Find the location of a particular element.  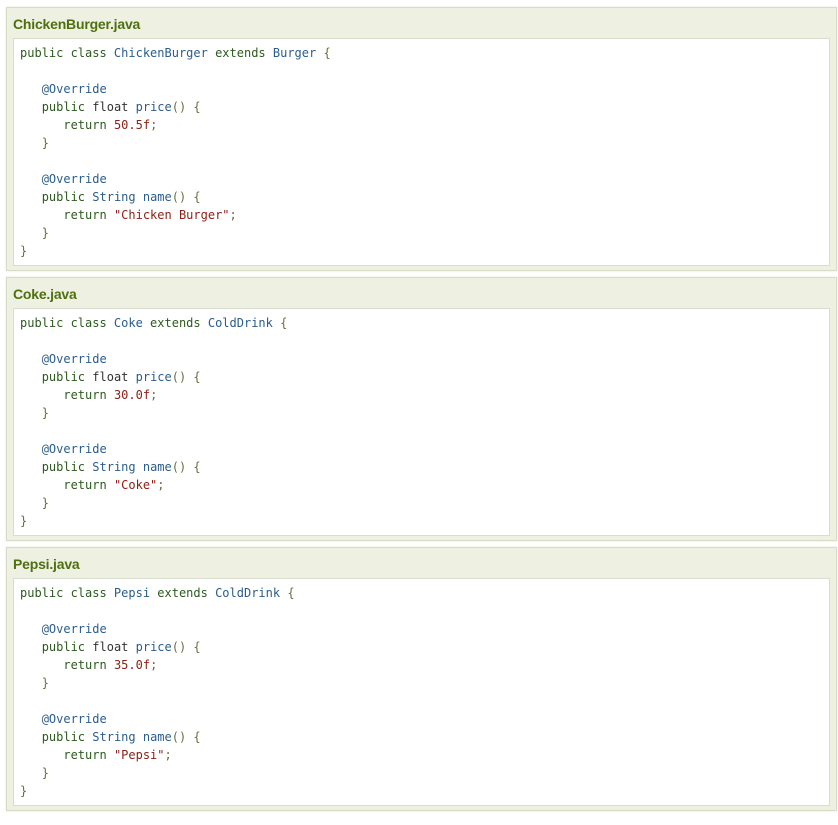

code-line: public String name() { is located at coordinates (421, 737).